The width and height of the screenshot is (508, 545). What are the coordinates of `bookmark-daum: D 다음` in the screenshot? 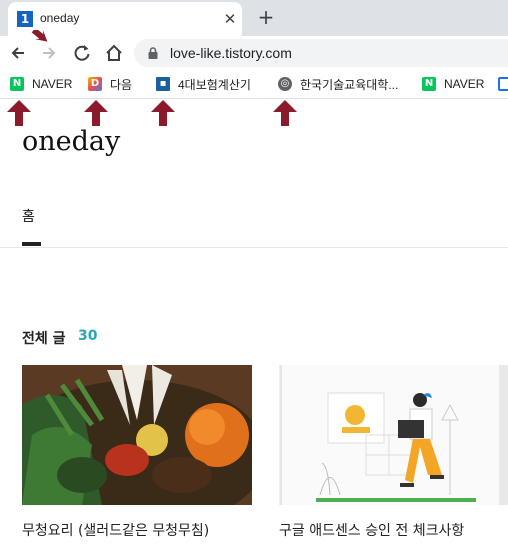 It's located at (110, 84).